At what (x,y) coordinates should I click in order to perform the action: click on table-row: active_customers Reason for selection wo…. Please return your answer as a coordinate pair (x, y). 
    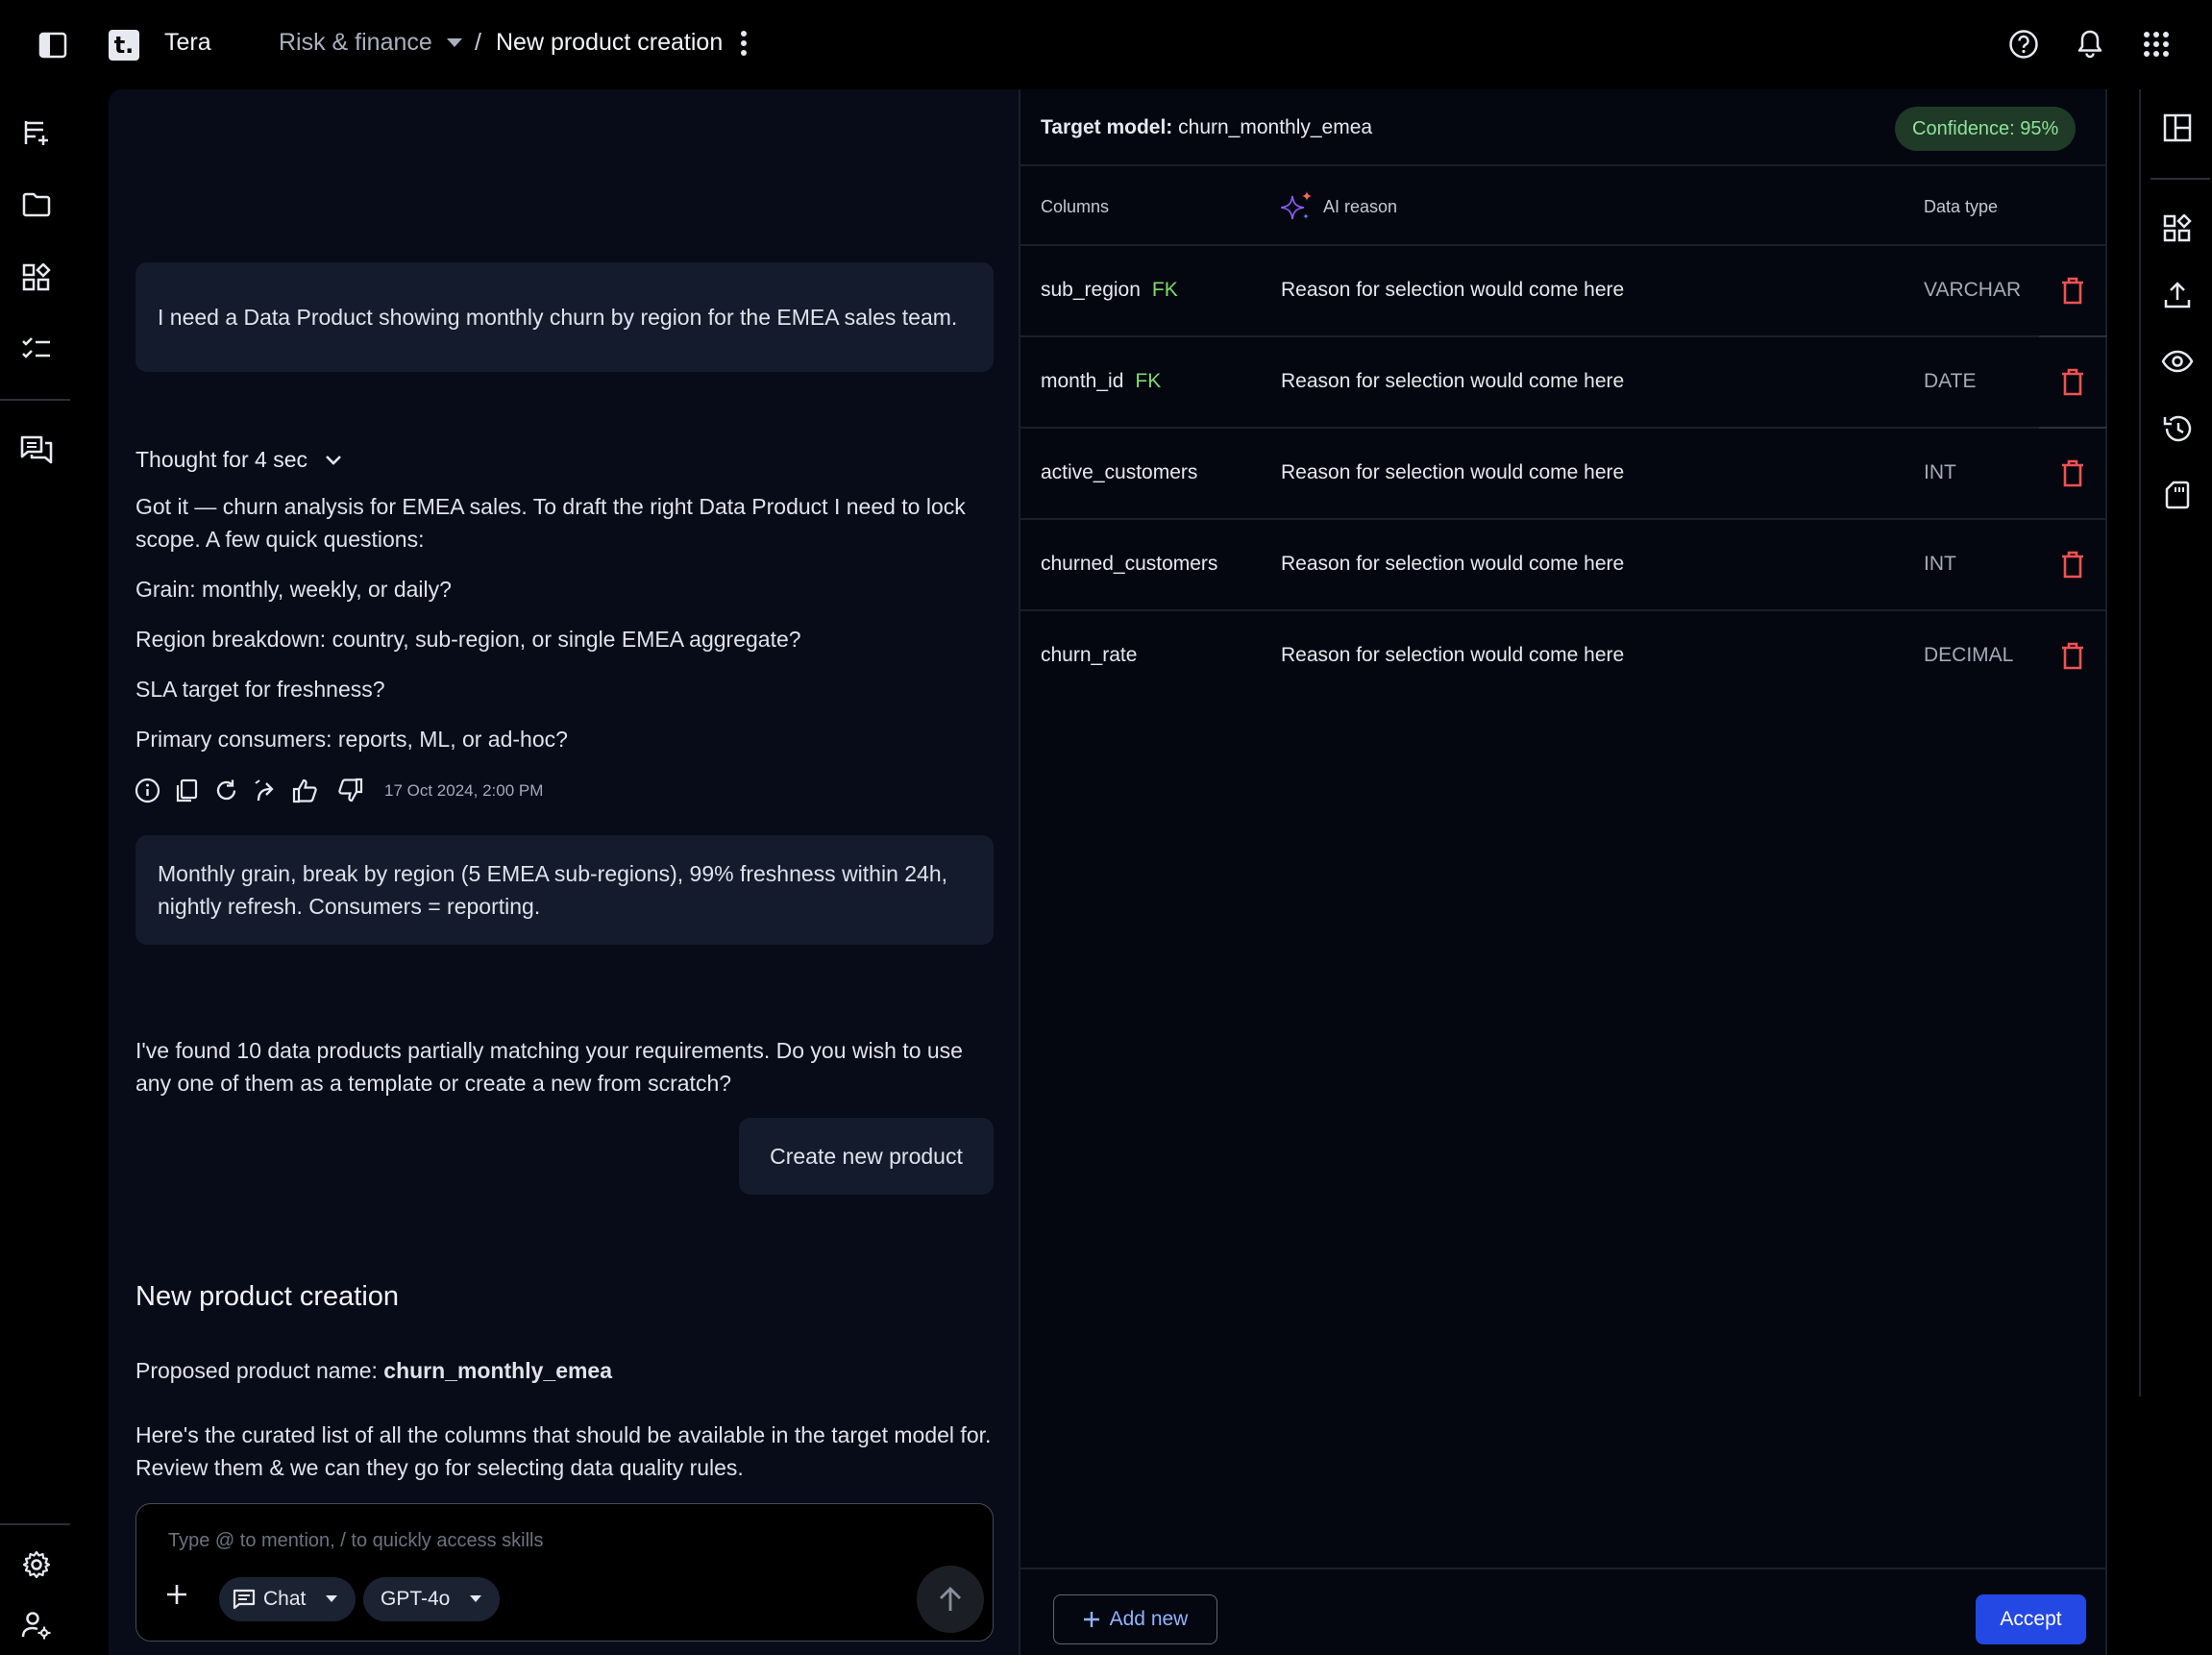
    Looking at the image, I should click on (1563, 474).